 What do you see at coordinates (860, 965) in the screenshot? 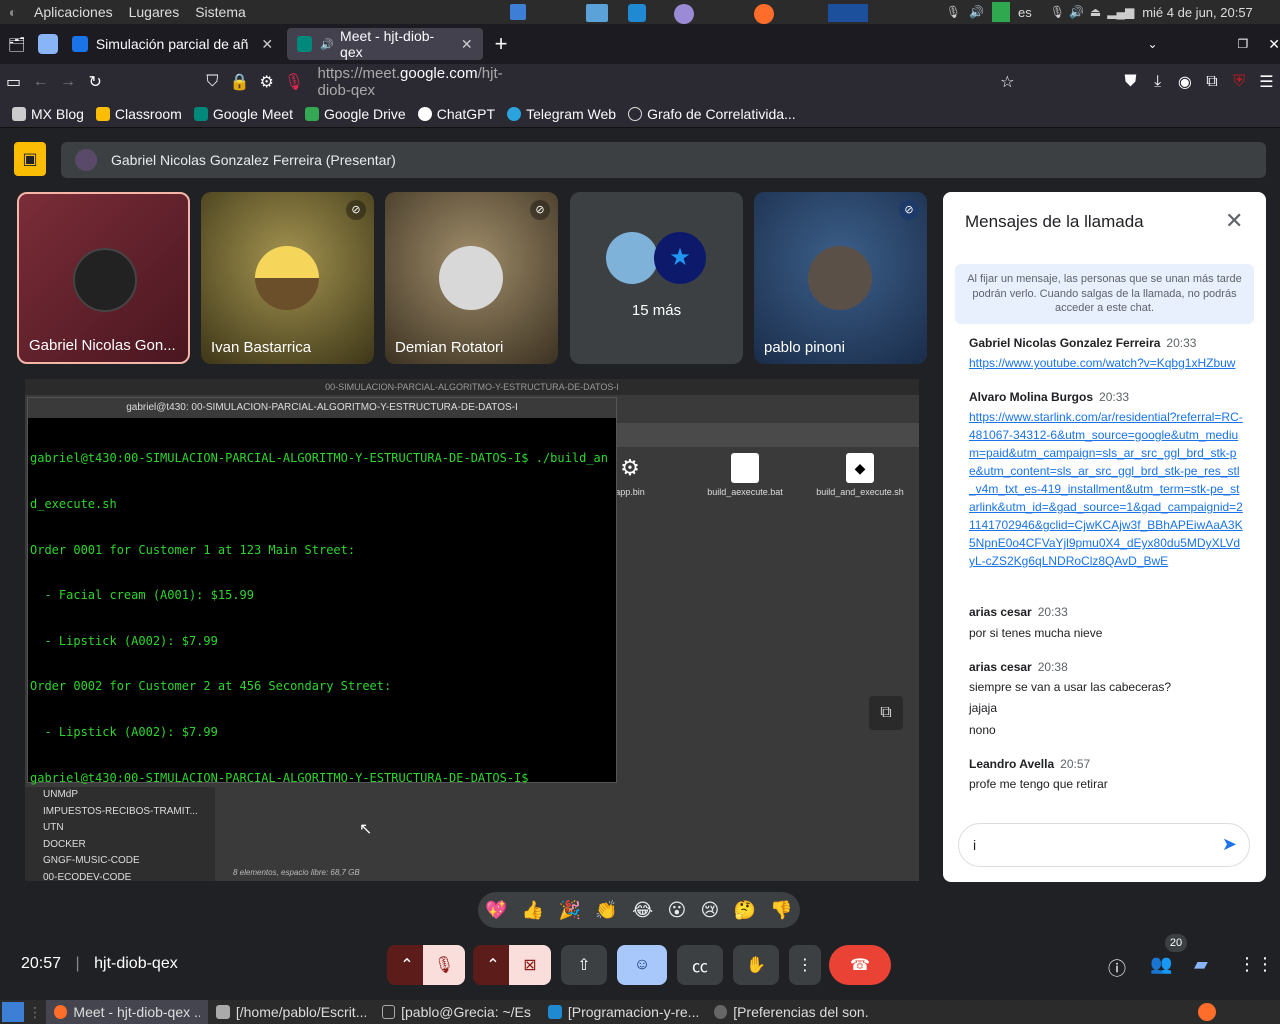
I see `leave-call-button: ☎` at bounding box center [860, 965].